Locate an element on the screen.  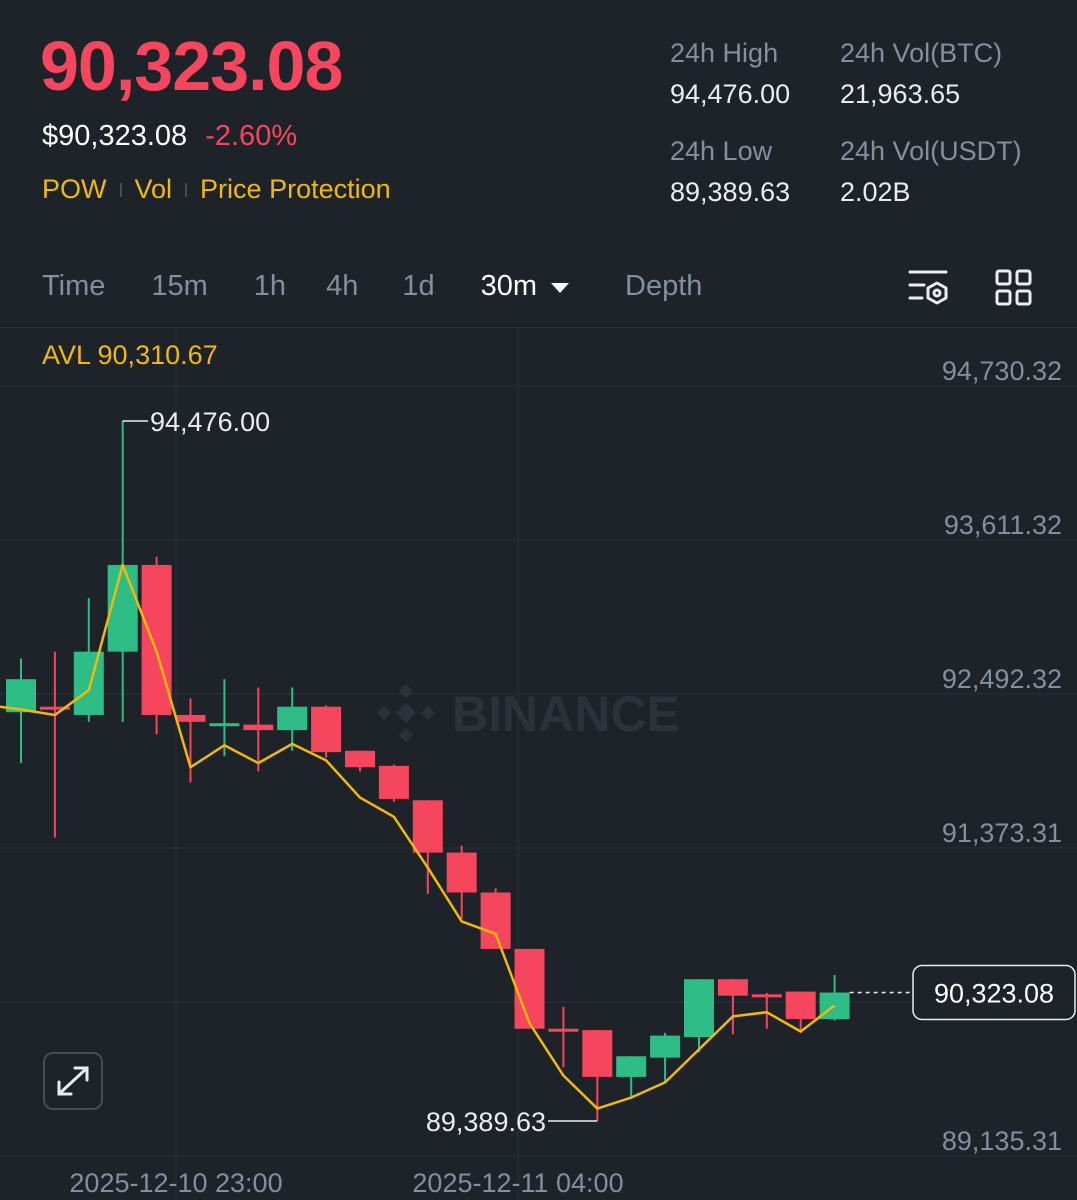
low-marker: 89,389.63 is located at coordinates (512, 1122).